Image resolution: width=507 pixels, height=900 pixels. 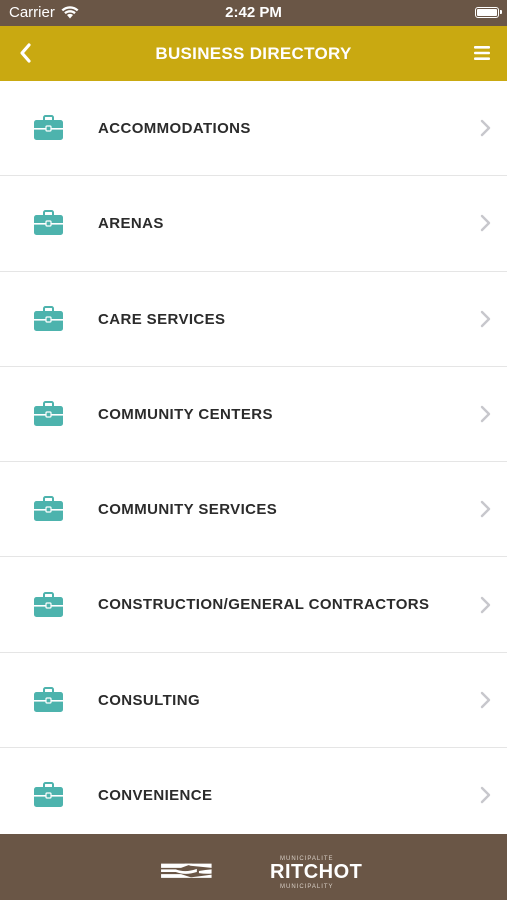 I want to click on page-title: BUSINESS DIRECTORY, so click(x=253, y=53).